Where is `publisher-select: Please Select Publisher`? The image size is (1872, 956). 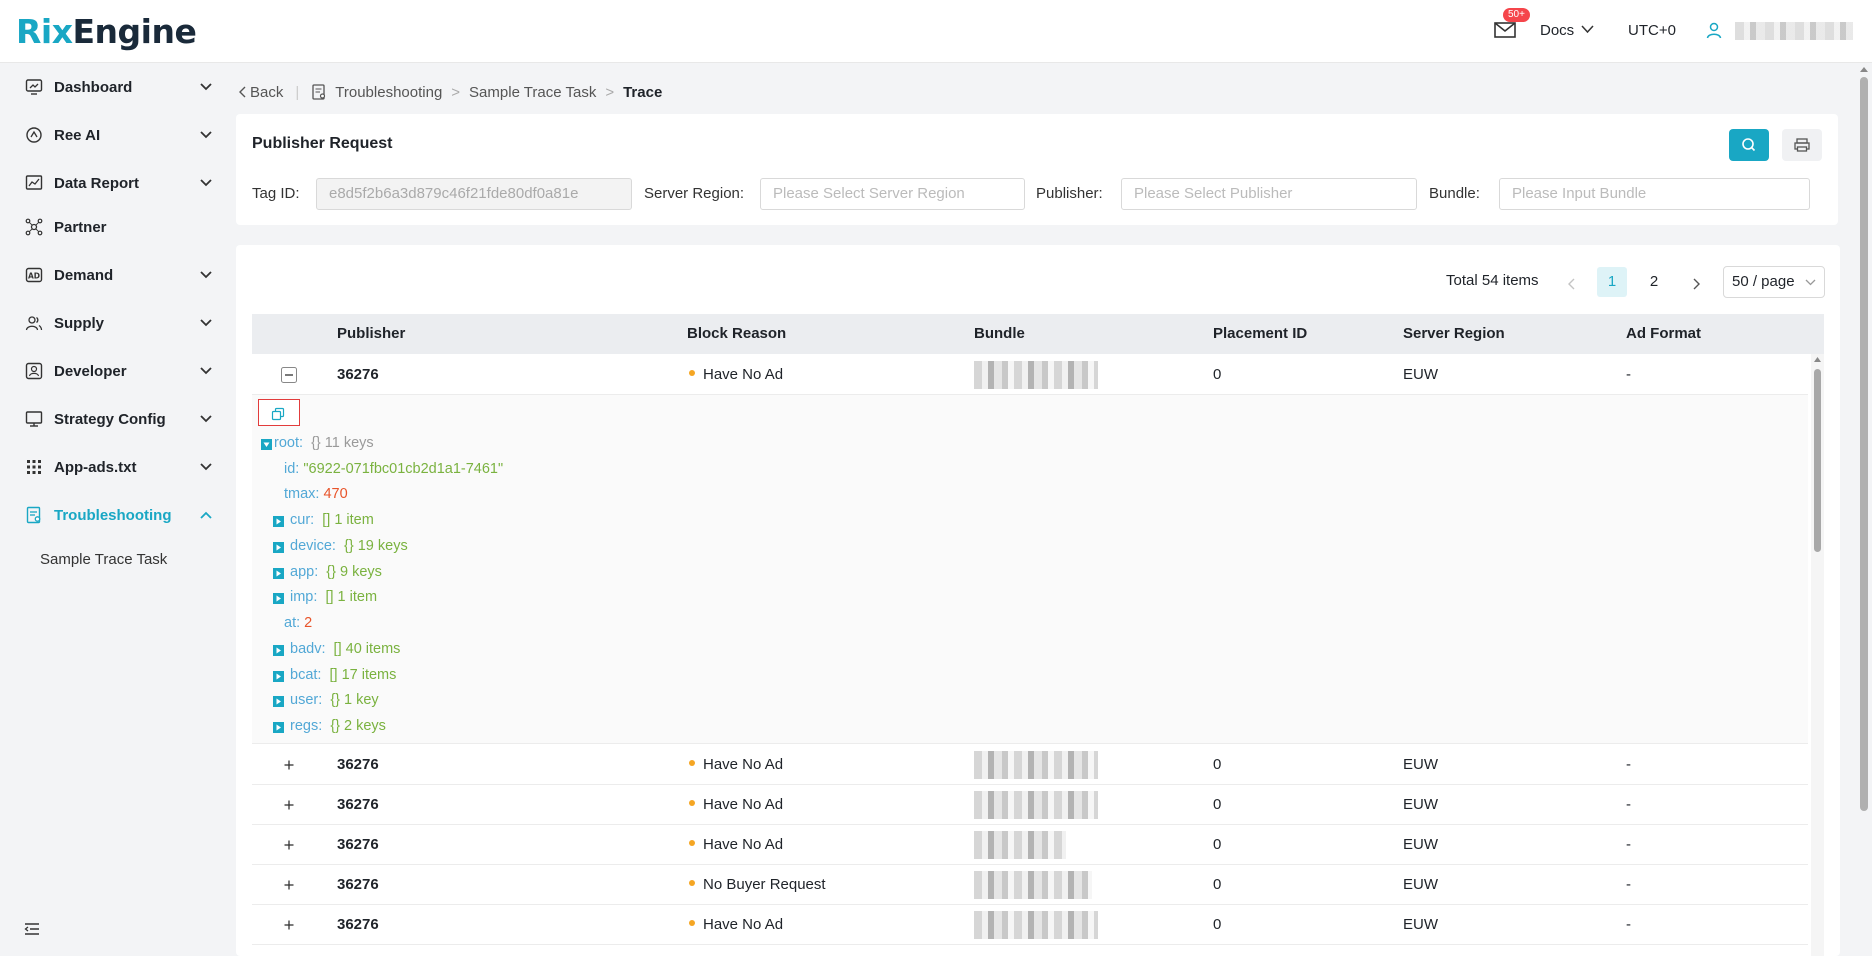 publisher-select: Please Select Publisher is located at coordinates (1269, 194).